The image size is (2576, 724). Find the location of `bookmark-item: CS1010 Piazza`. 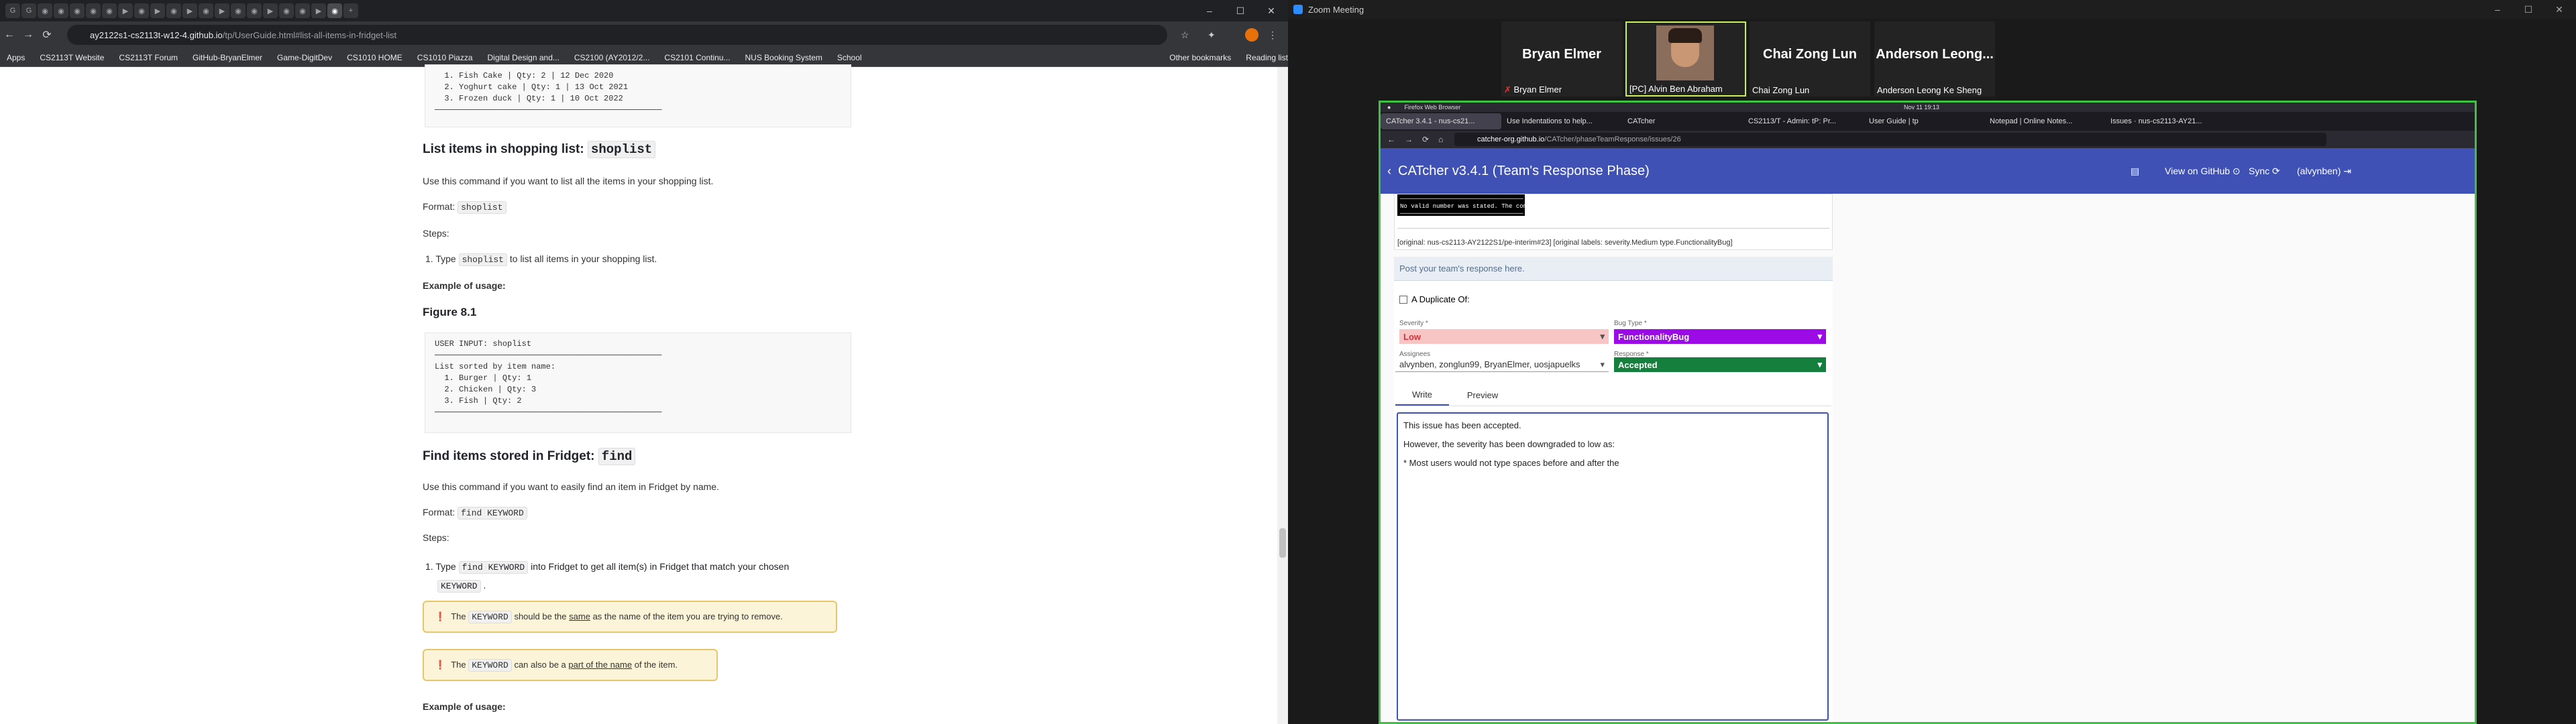

bookmark-item: CS1010 Piazza is located at coordinates (445, 57).